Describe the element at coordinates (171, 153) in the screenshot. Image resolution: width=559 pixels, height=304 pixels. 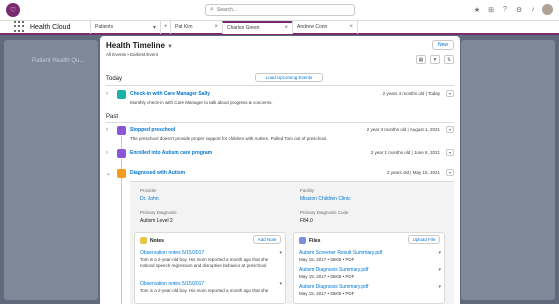
I see `timeline-item-title: Enrolled into Autism care program` at that location.